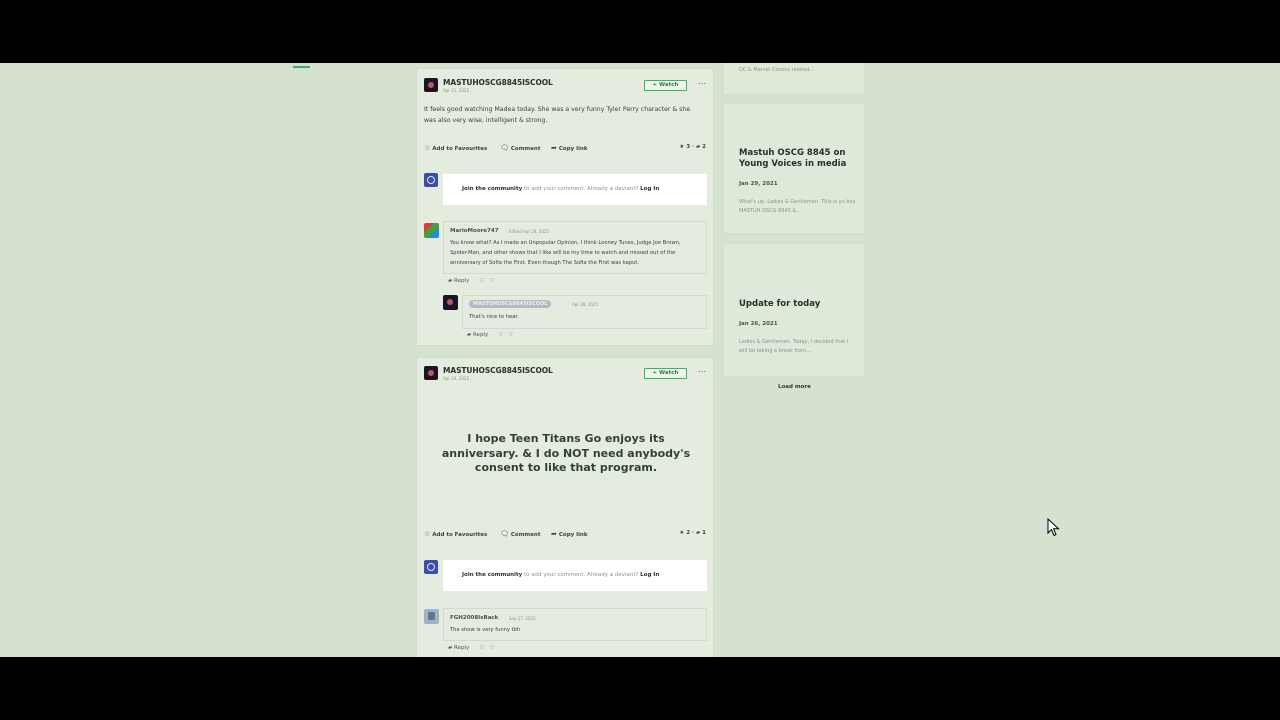  What do you see at coordinates (585, 304) in the screenshot?
I see `reply-date: Apr 28, 2025` at bounding box center [585, 304].